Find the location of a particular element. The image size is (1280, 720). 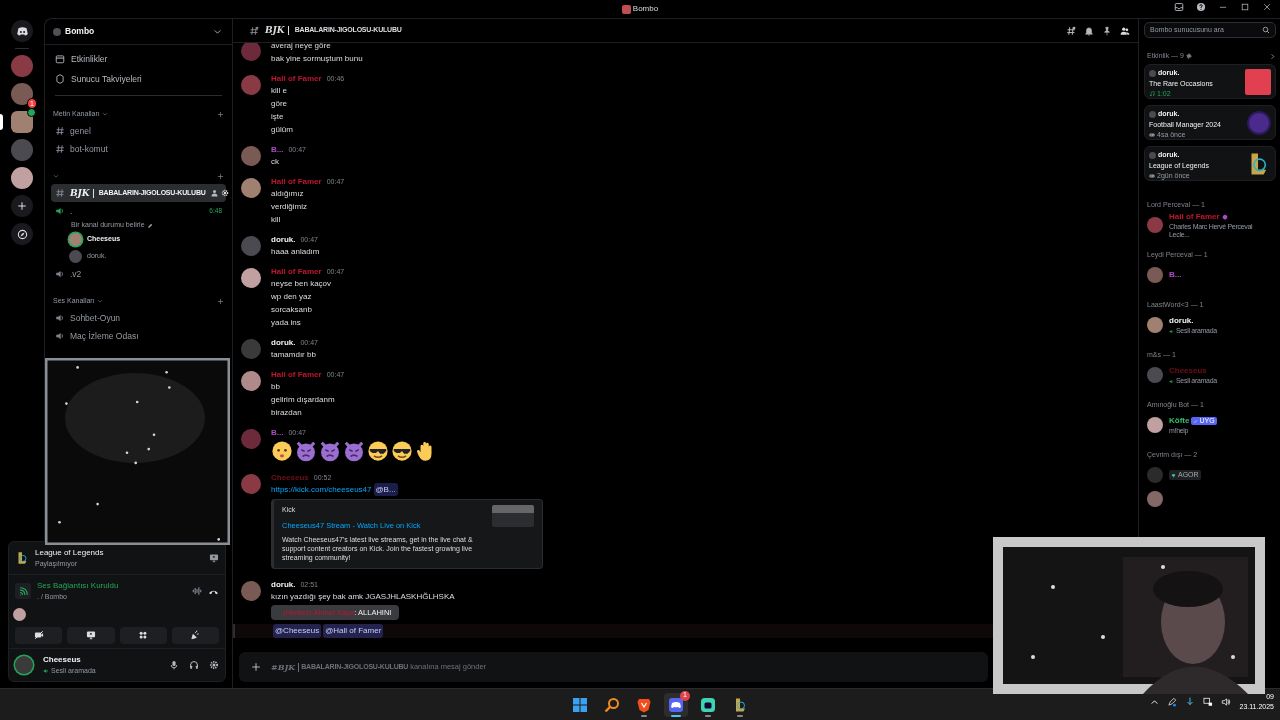

server-header: Bombo is located at coordinates (138, 32).